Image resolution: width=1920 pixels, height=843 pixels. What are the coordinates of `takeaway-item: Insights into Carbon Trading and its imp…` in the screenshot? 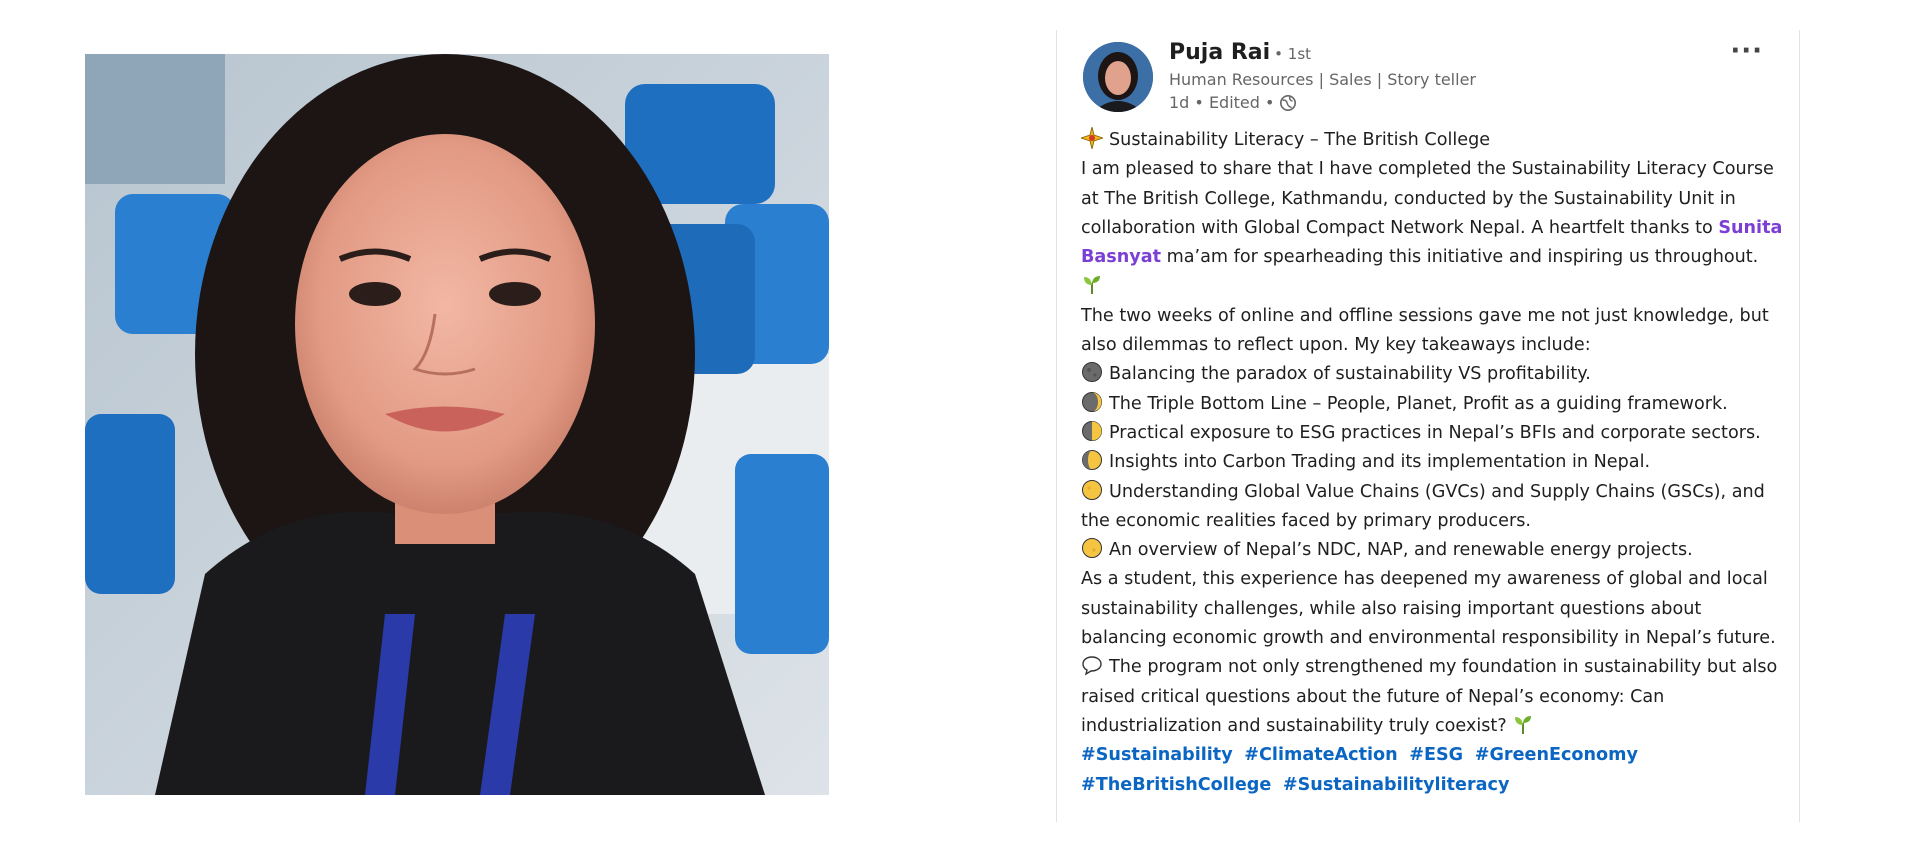 It's located at (1436, 462).